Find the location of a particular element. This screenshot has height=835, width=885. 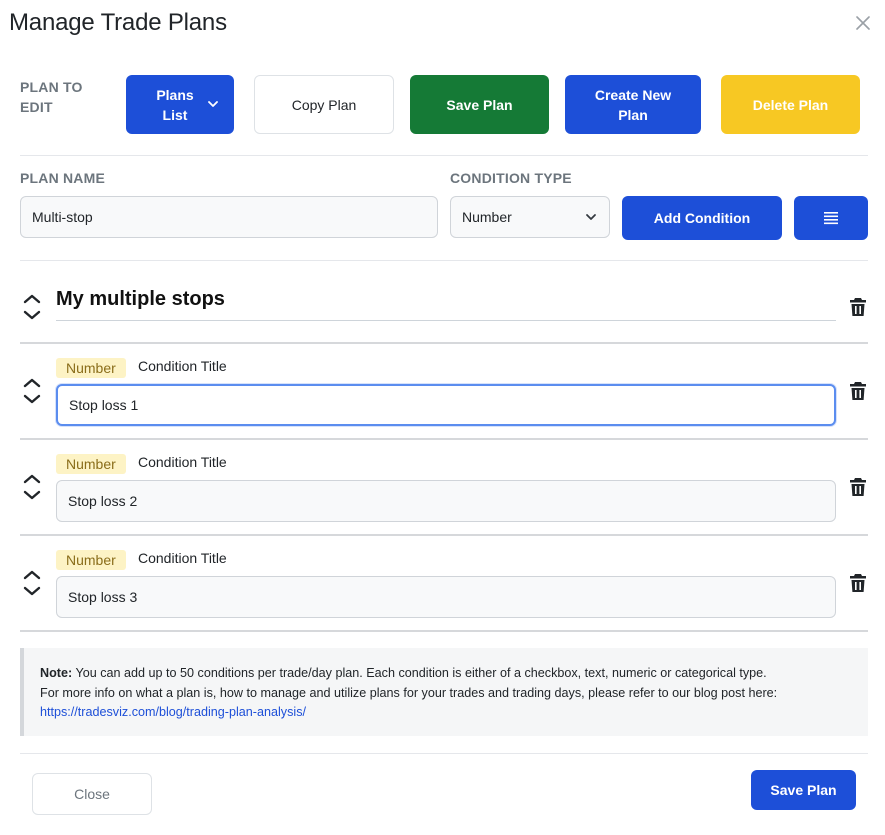

group-title-underline is located at coordinates (446, 320).